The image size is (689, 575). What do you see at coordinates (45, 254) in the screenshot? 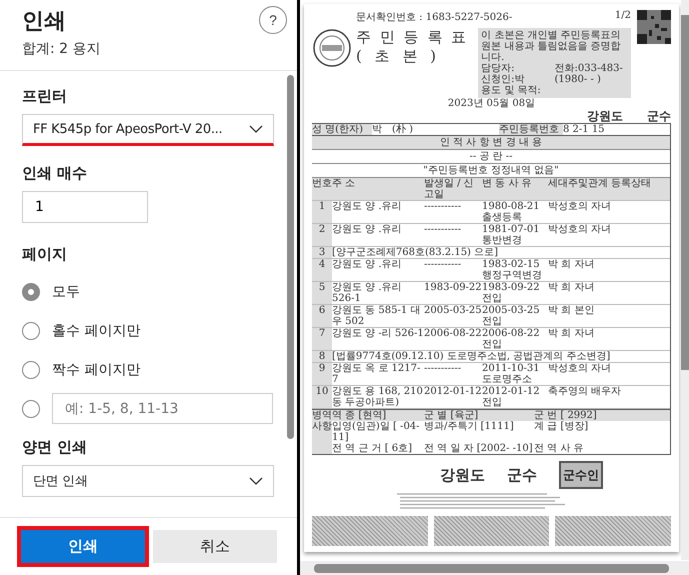
I see `pages-label: 페이지` at bounding box center [45, 254].